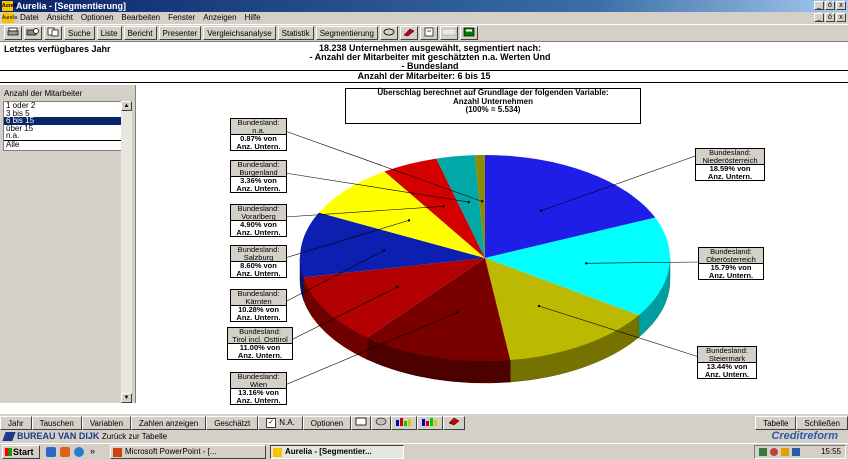  What do you see at coordinates (775, 423) in the screenshot?
I see `tabelle-button: Tabelle` at bounding box center [775, 423].